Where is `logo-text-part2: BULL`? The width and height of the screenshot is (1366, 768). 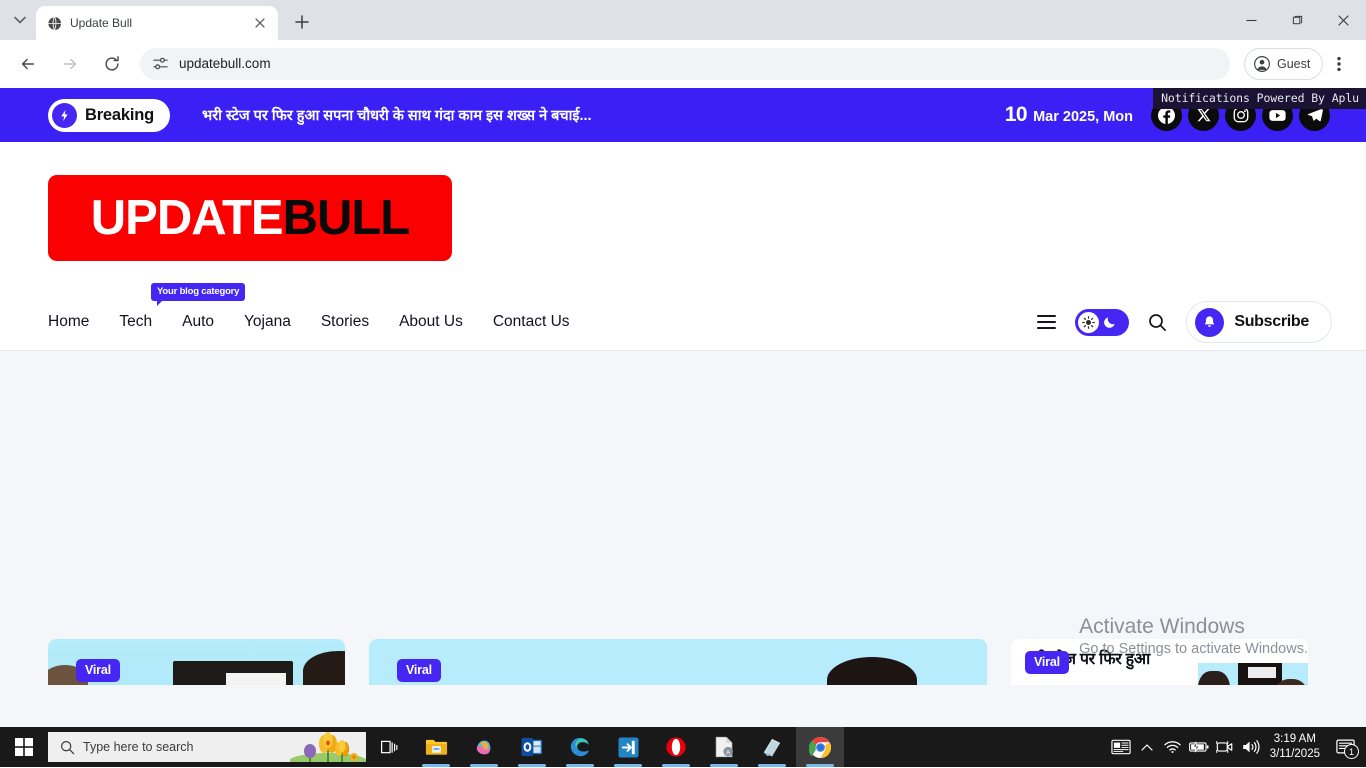 logo-text-part2: BULL is located at coordinates (346, 217).